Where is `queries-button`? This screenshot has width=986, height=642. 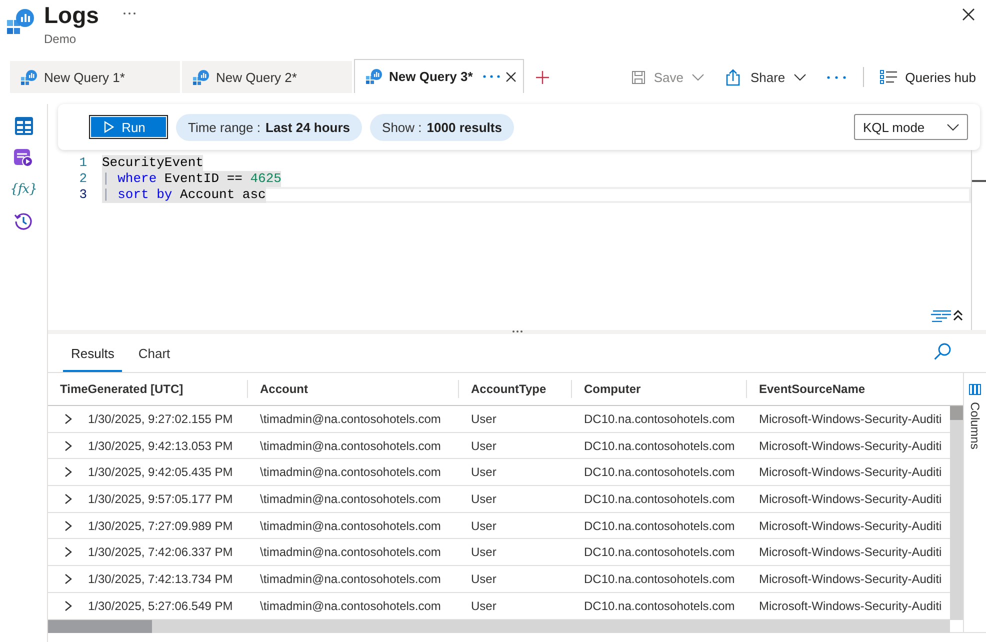
queries-button is located at coordinates (23, 157).